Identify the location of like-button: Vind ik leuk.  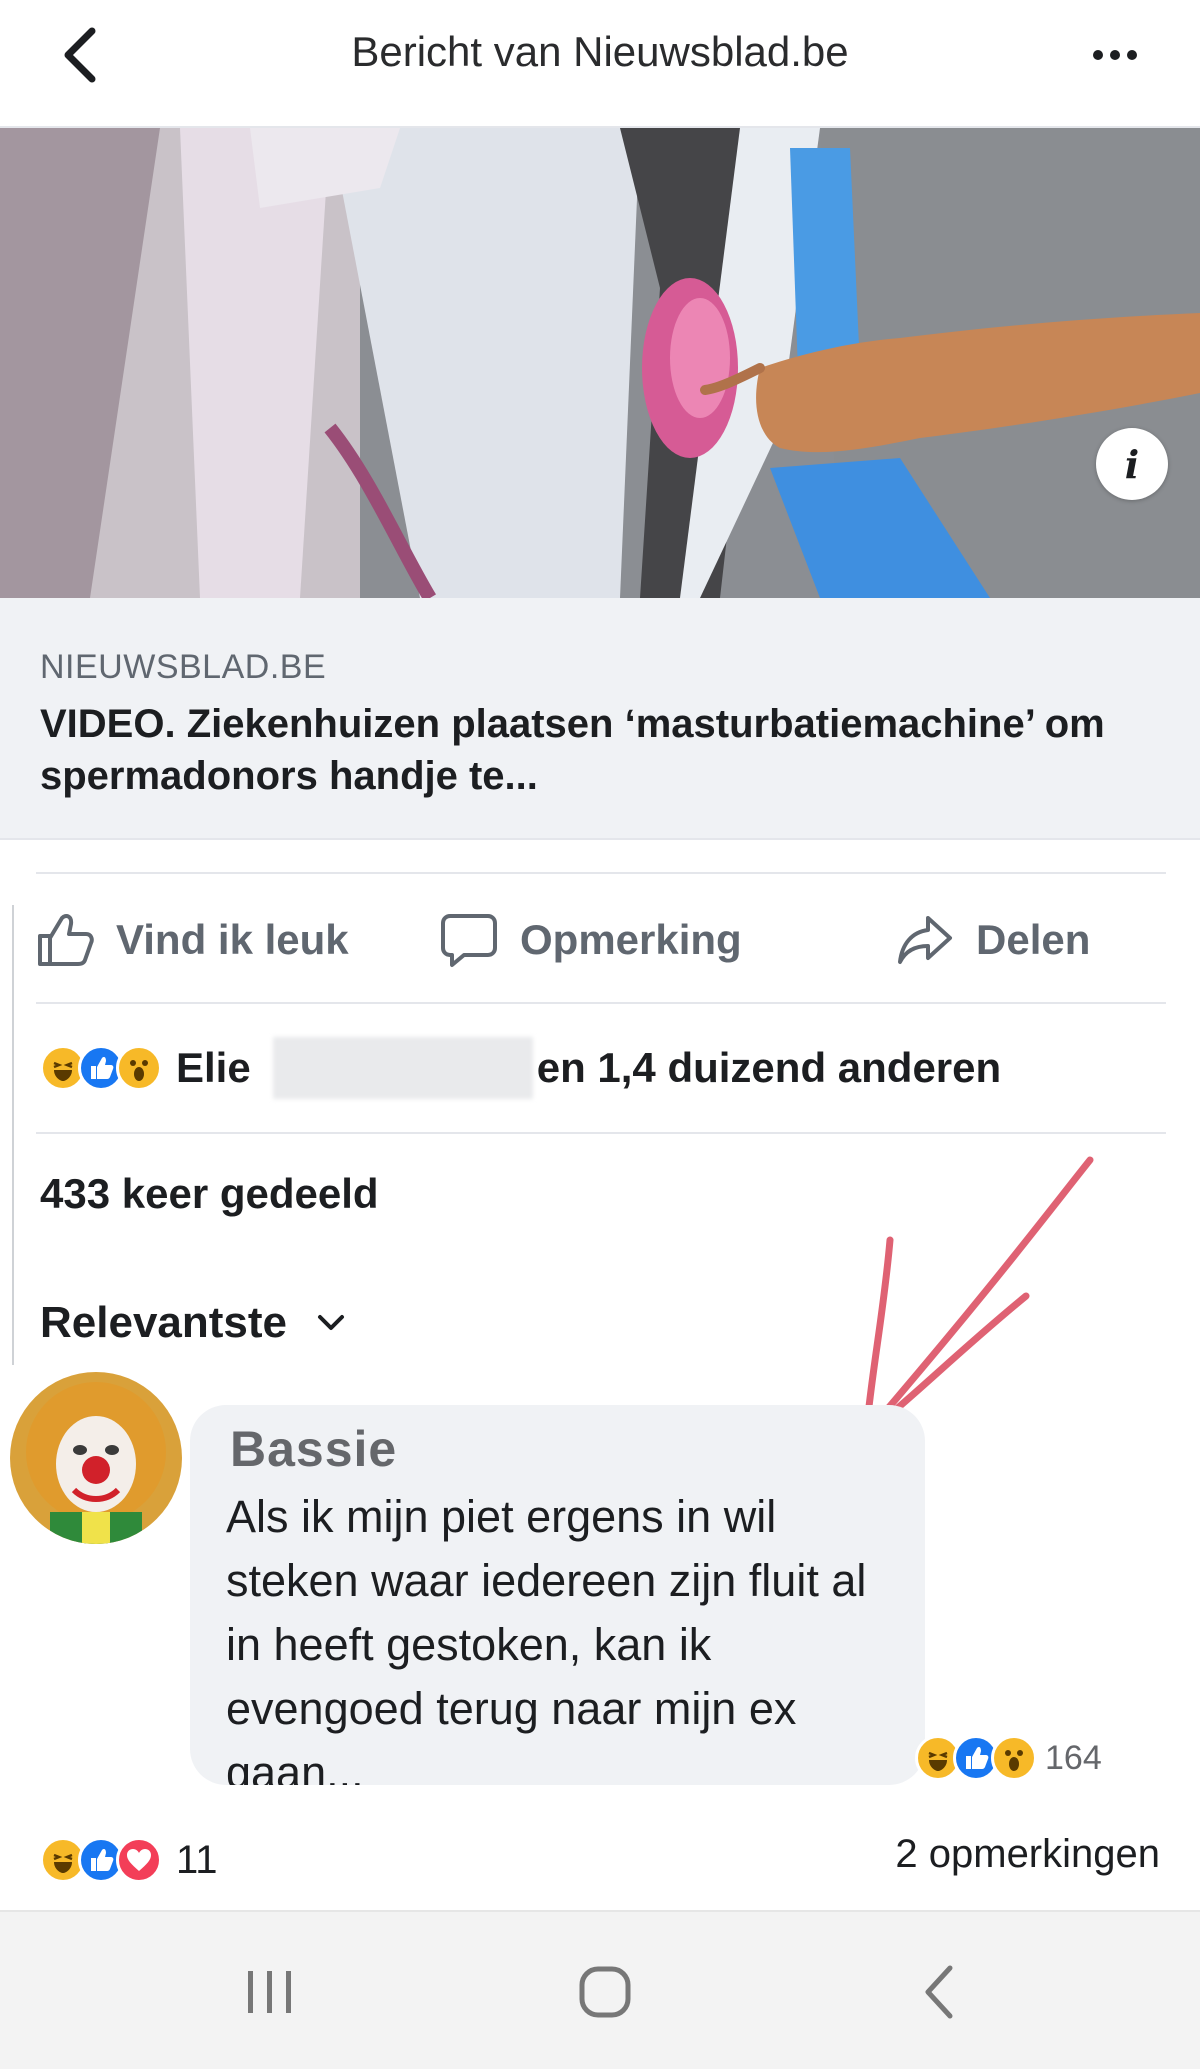
(192, 940).